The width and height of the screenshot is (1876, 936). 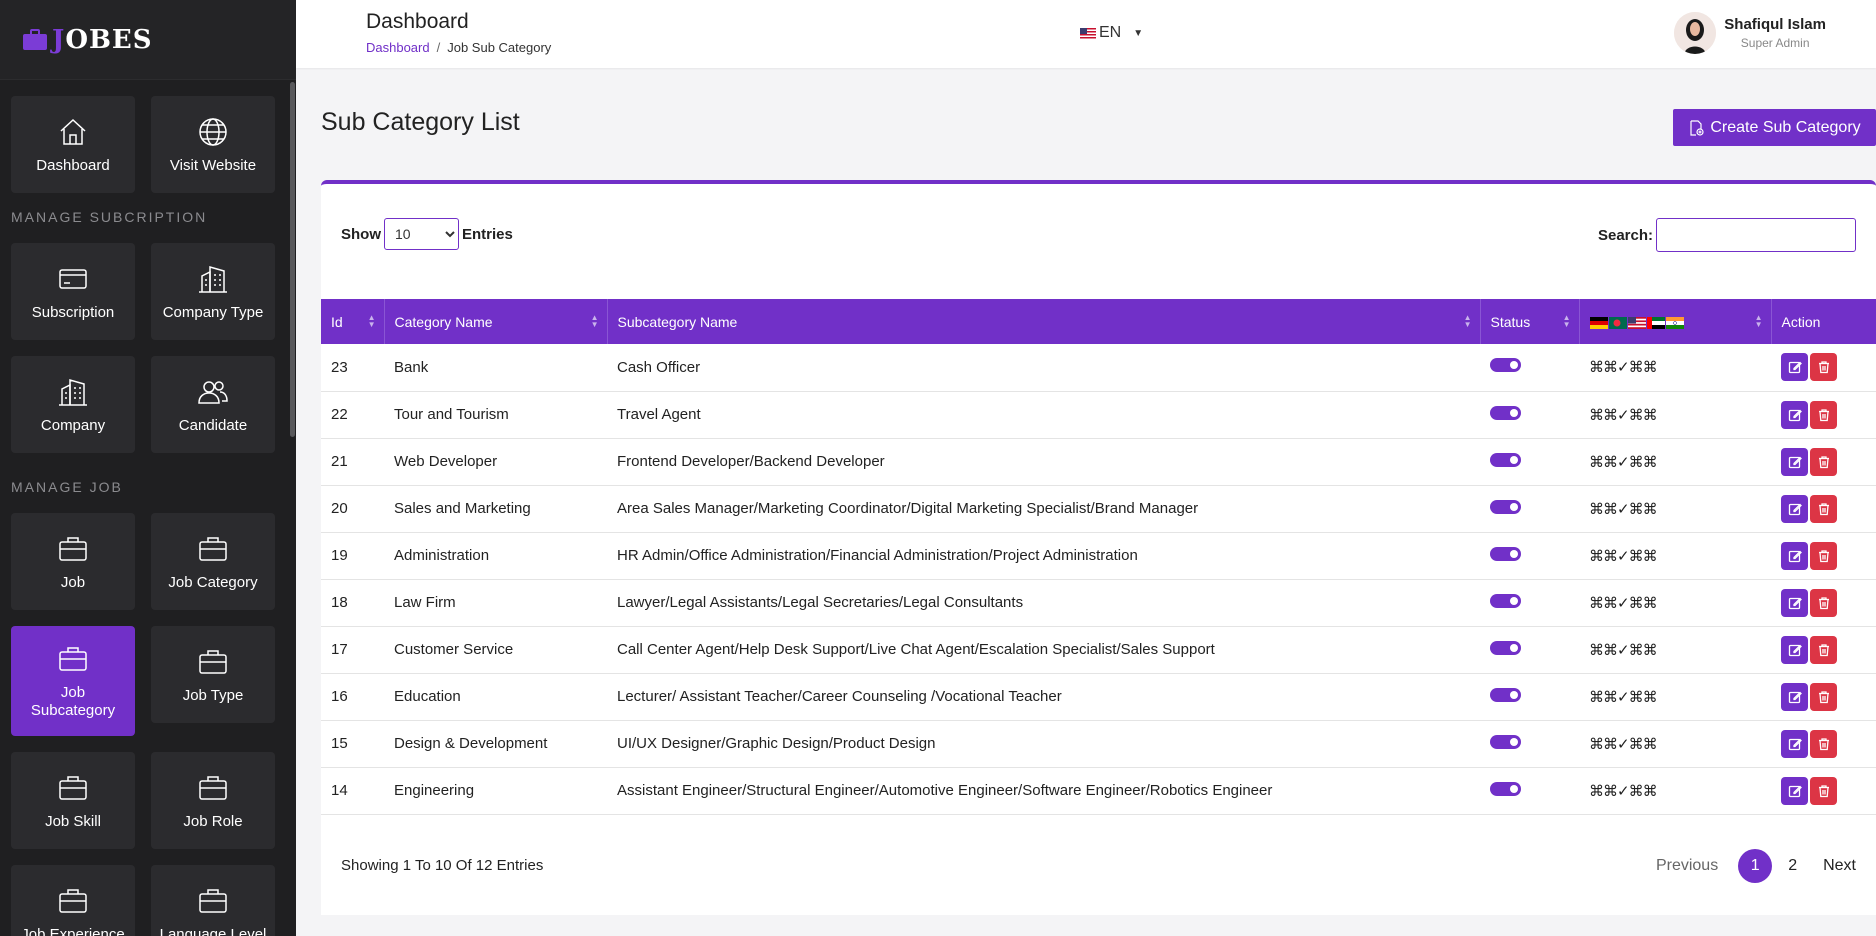 I want to click on user-name: Shafiqul Islam, so click(x=1775, y=24).